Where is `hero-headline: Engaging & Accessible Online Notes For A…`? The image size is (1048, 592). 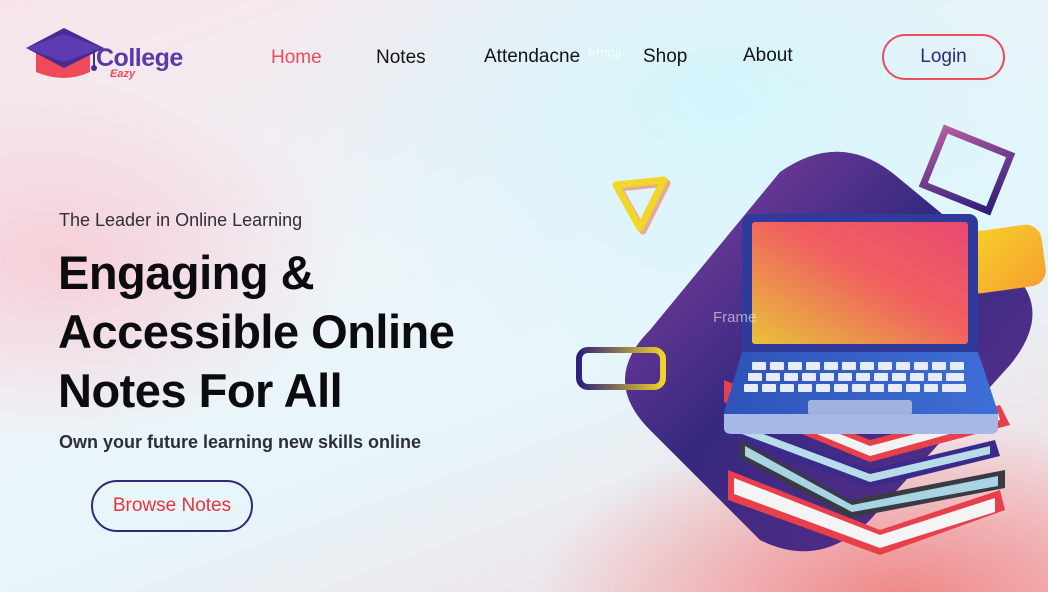
hero-headline: Engaging & Accessible Online Notes For A… is located at coordinates (318, 331).